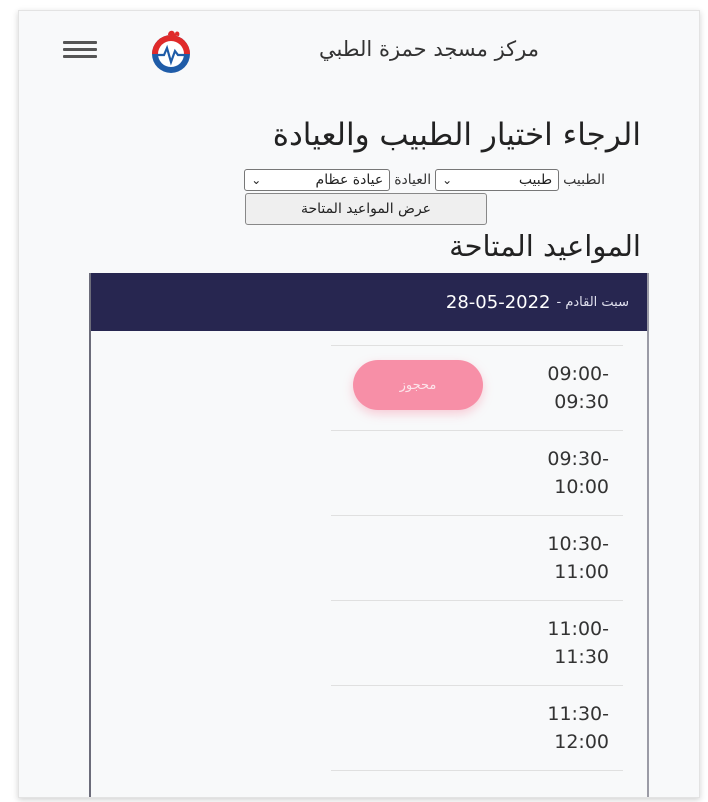 The image size is (708, 802). I want to click on heart-pulse-logo-icon, so click(171, 51).